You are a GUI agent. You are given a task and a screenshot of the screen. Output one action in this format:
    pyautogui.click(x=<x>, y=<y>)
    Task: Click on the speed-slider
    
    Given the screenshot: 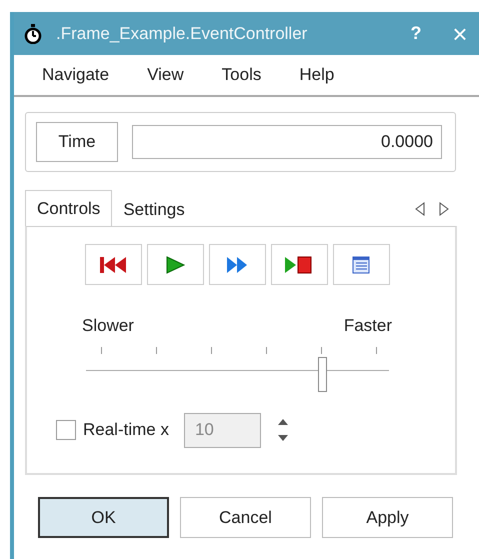 What is the action you would take?
    pyautogui.click(x=237, y=368)
    